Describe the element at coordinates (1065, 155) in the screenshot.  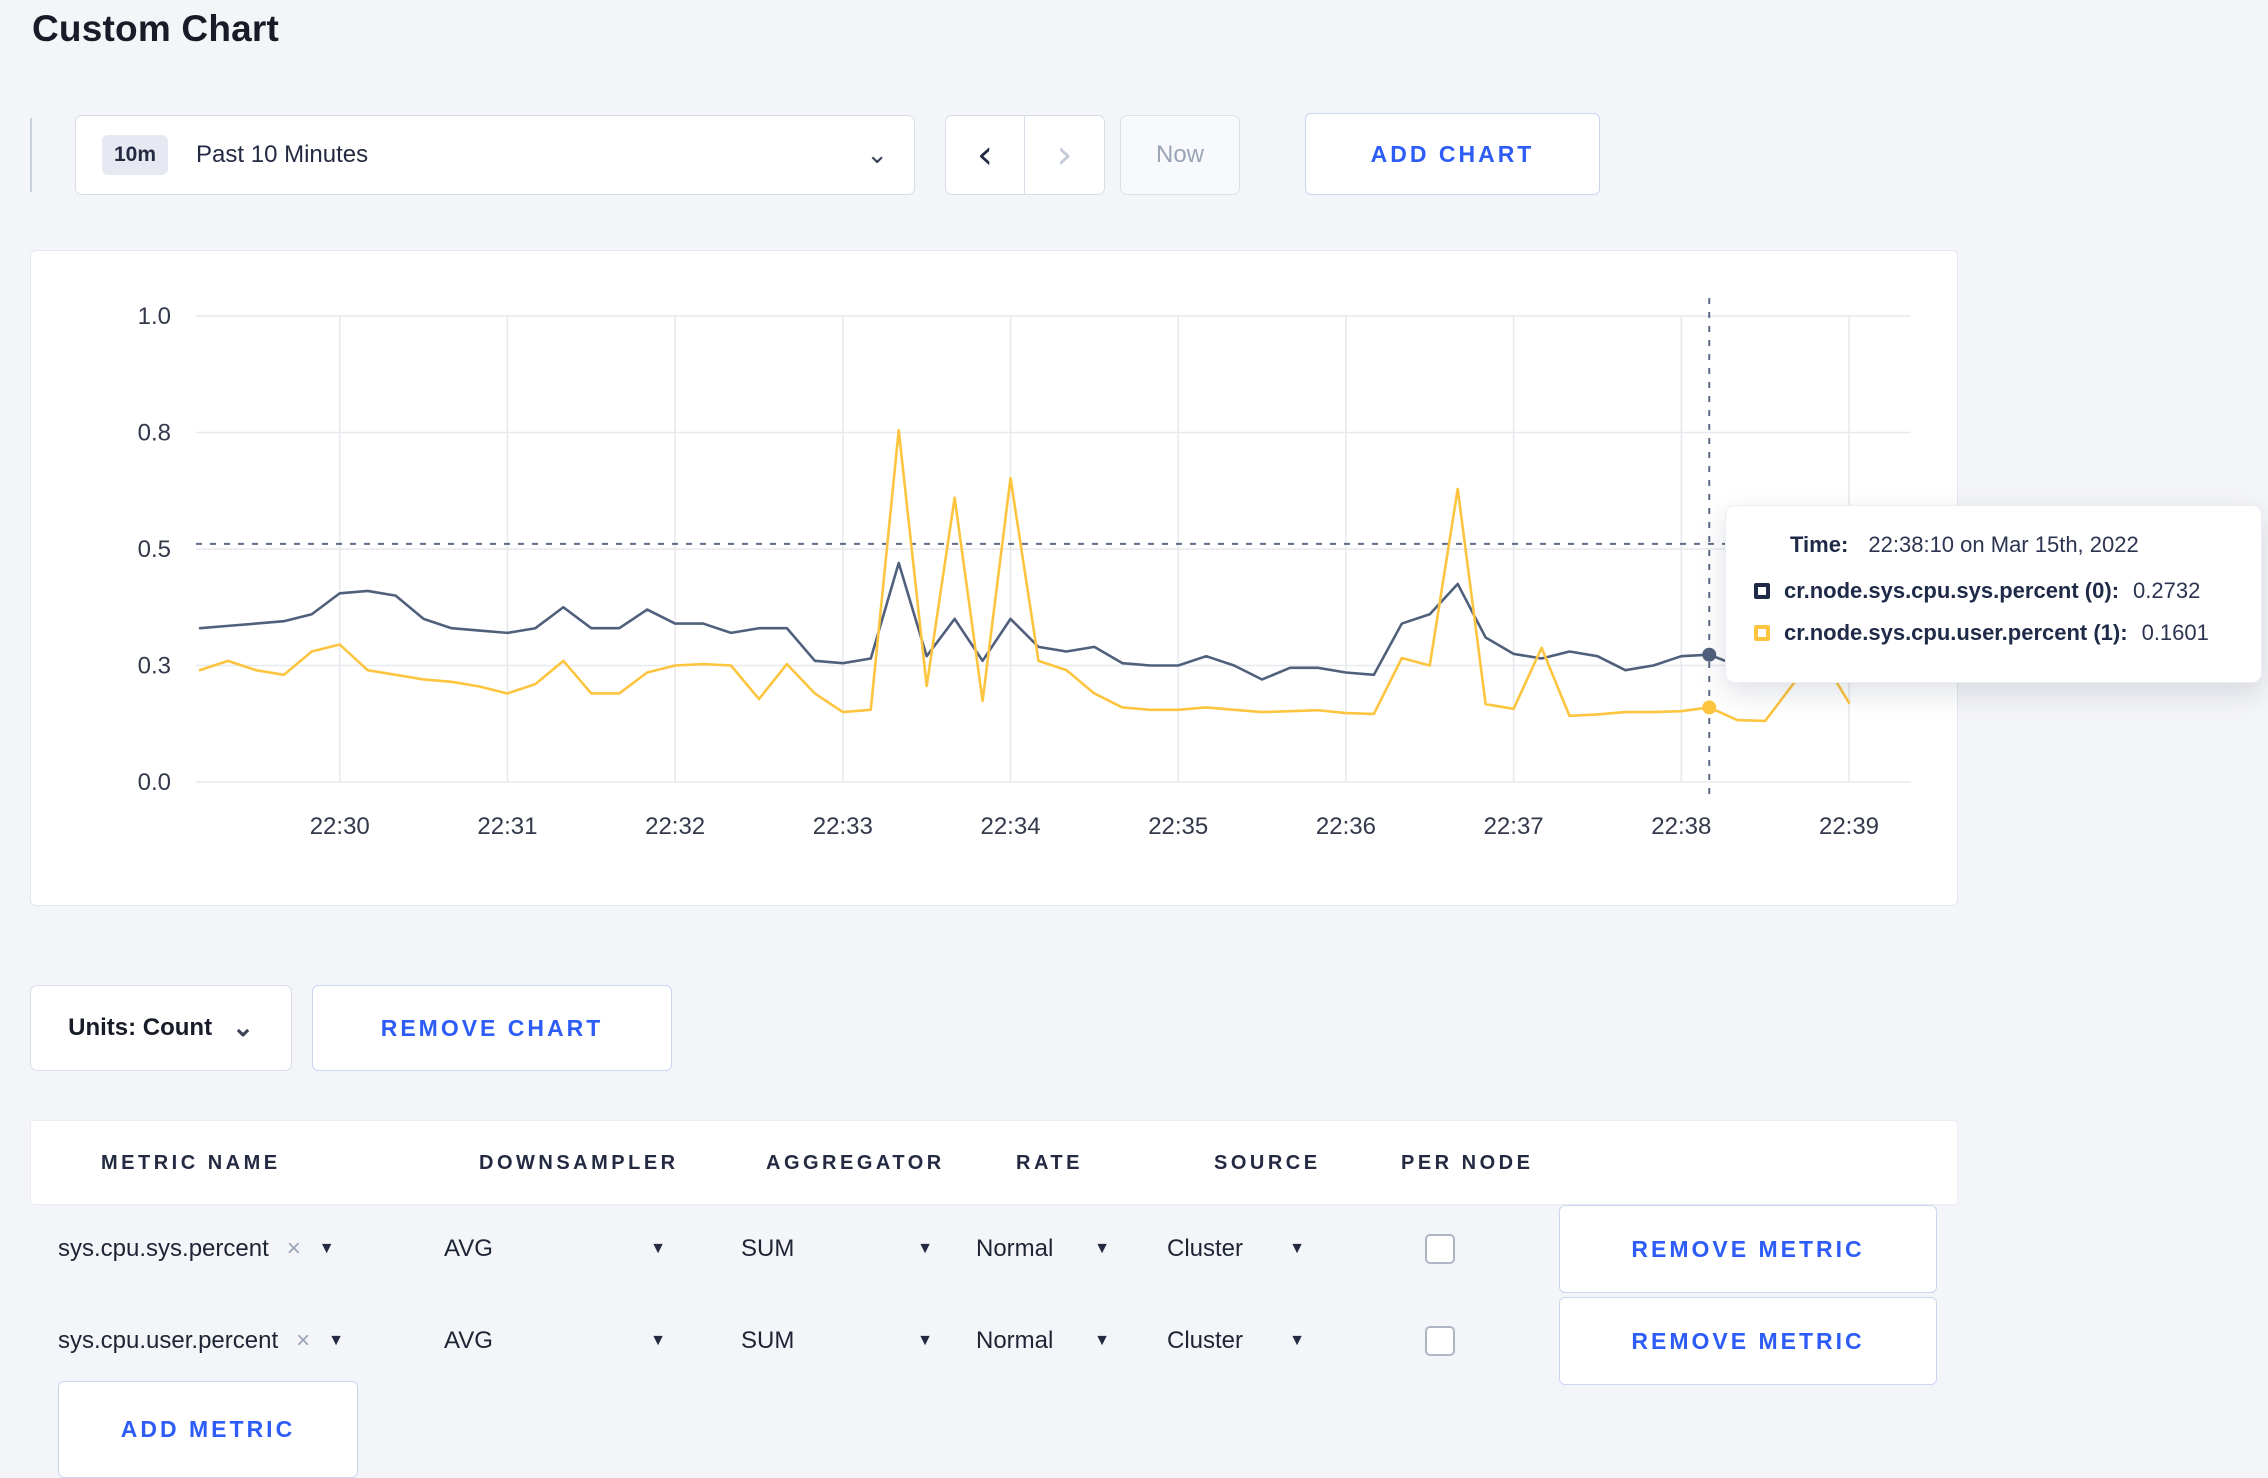
I see `next-range-button: ›` at that location.